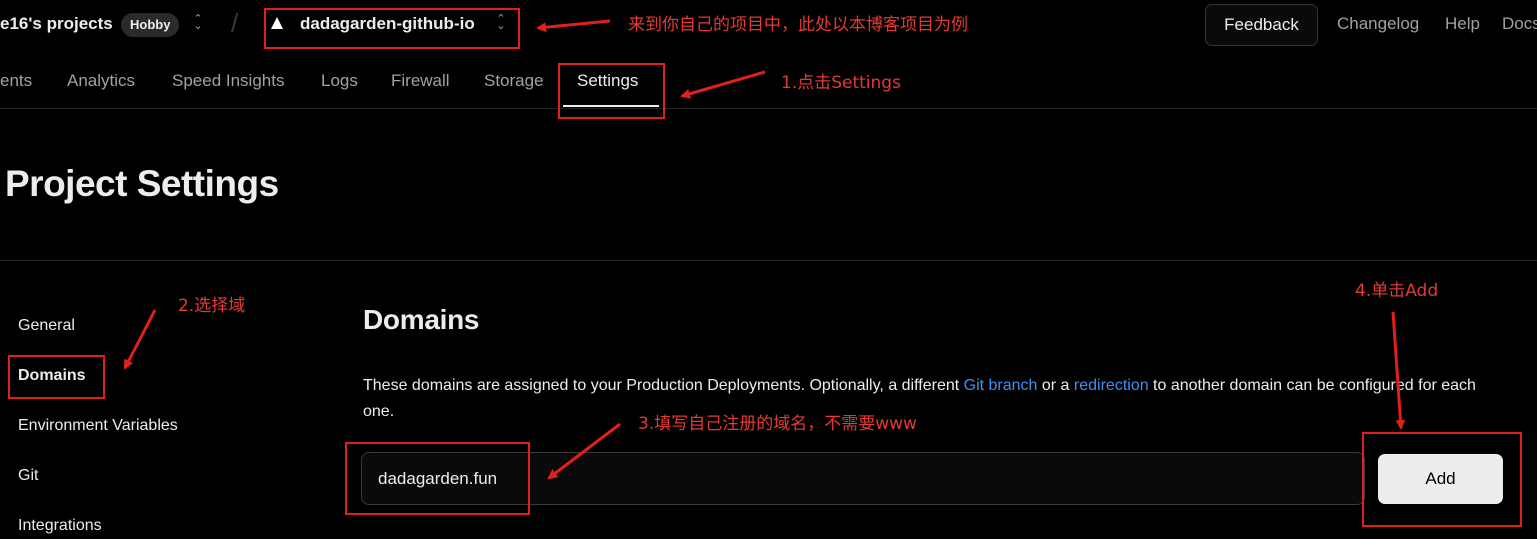 Image resolution: width=1537 pixels, height=539 pixels. Describe the element at coordinates (1398, 370) in the screenshot. I see `arrow-to-add` at that location.